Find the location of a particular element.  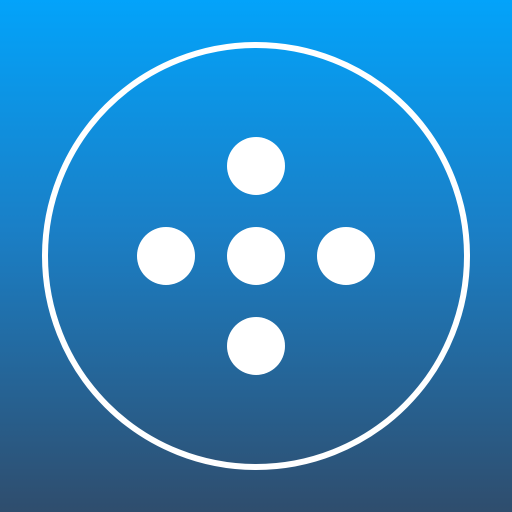

dot-right is located at coordinates (346, 256).